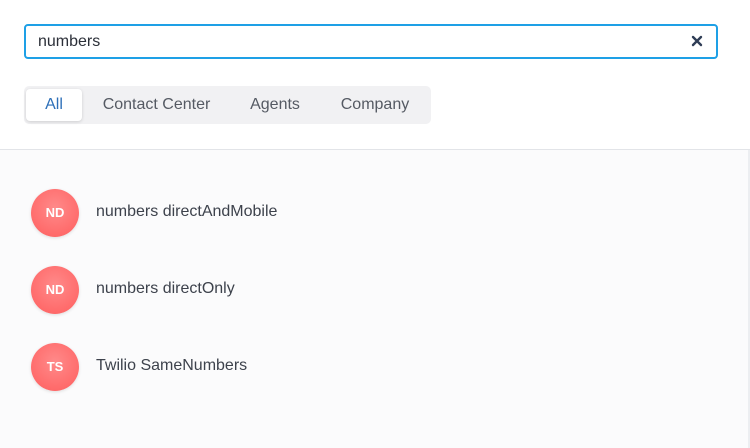 The height and width of the screenshot is (448, 750). Describe the element at coordinates (55, 367) in the screenshot. I see `avatar: TS` at that location.